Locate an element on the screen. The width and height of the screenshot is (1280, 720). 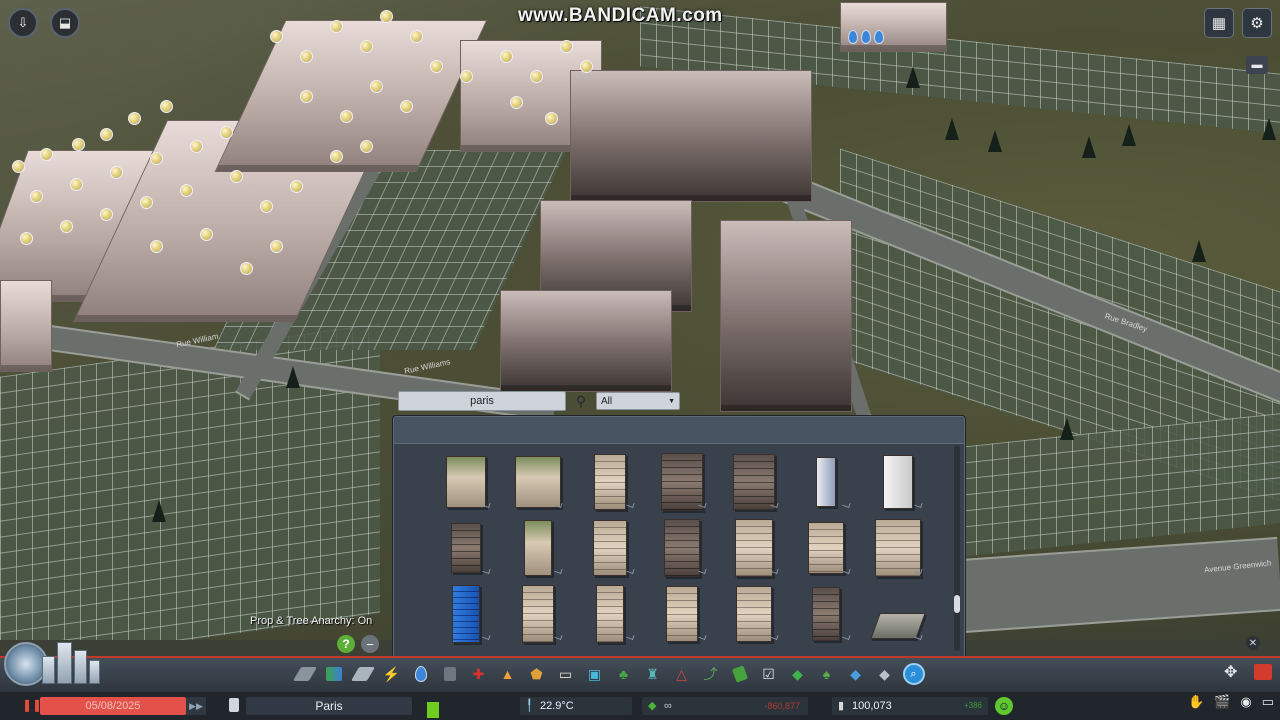
asset-grid is located at coordinates (682, 548).